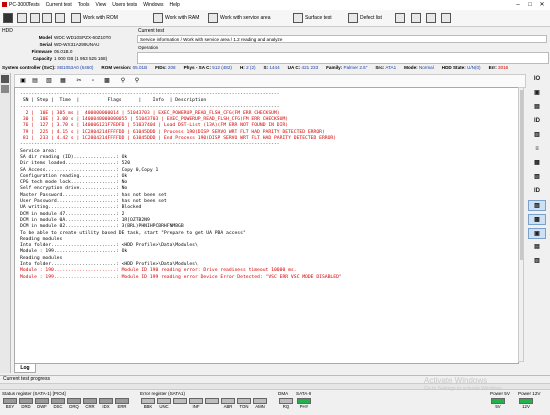 This screenshot has width=550, height=415. What do you see at coordinates (537, 163) in the screenshot?
I see `right-tool-icon: ▦` at bounding box center [537, 163].